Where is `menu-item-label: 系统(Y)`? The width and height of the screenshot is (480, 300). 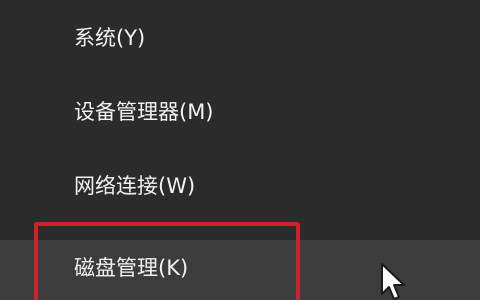 menu-item-label: 系统(Y) is located at coordinates (110, 38).